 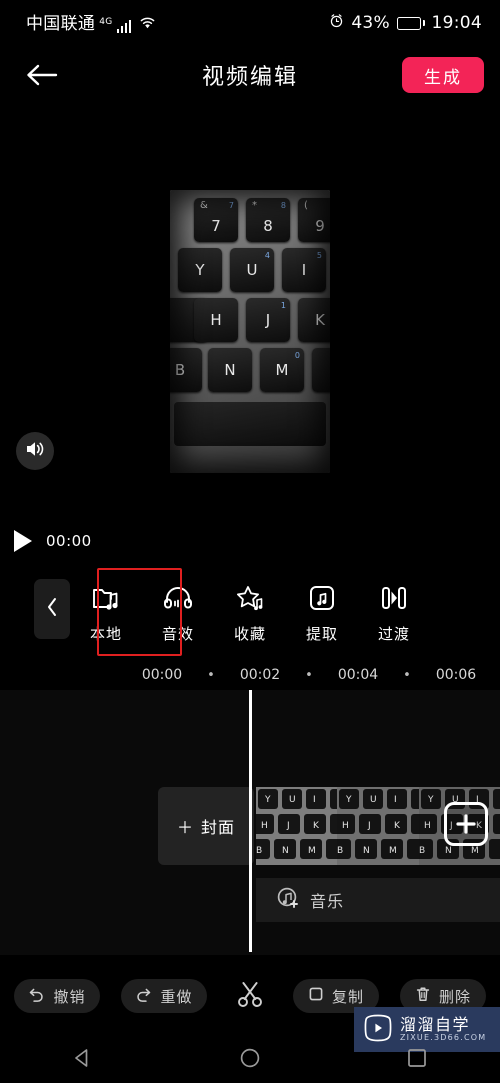 I want to click on status-bar-right: 43% 19:04, so click(x=405, y=23).